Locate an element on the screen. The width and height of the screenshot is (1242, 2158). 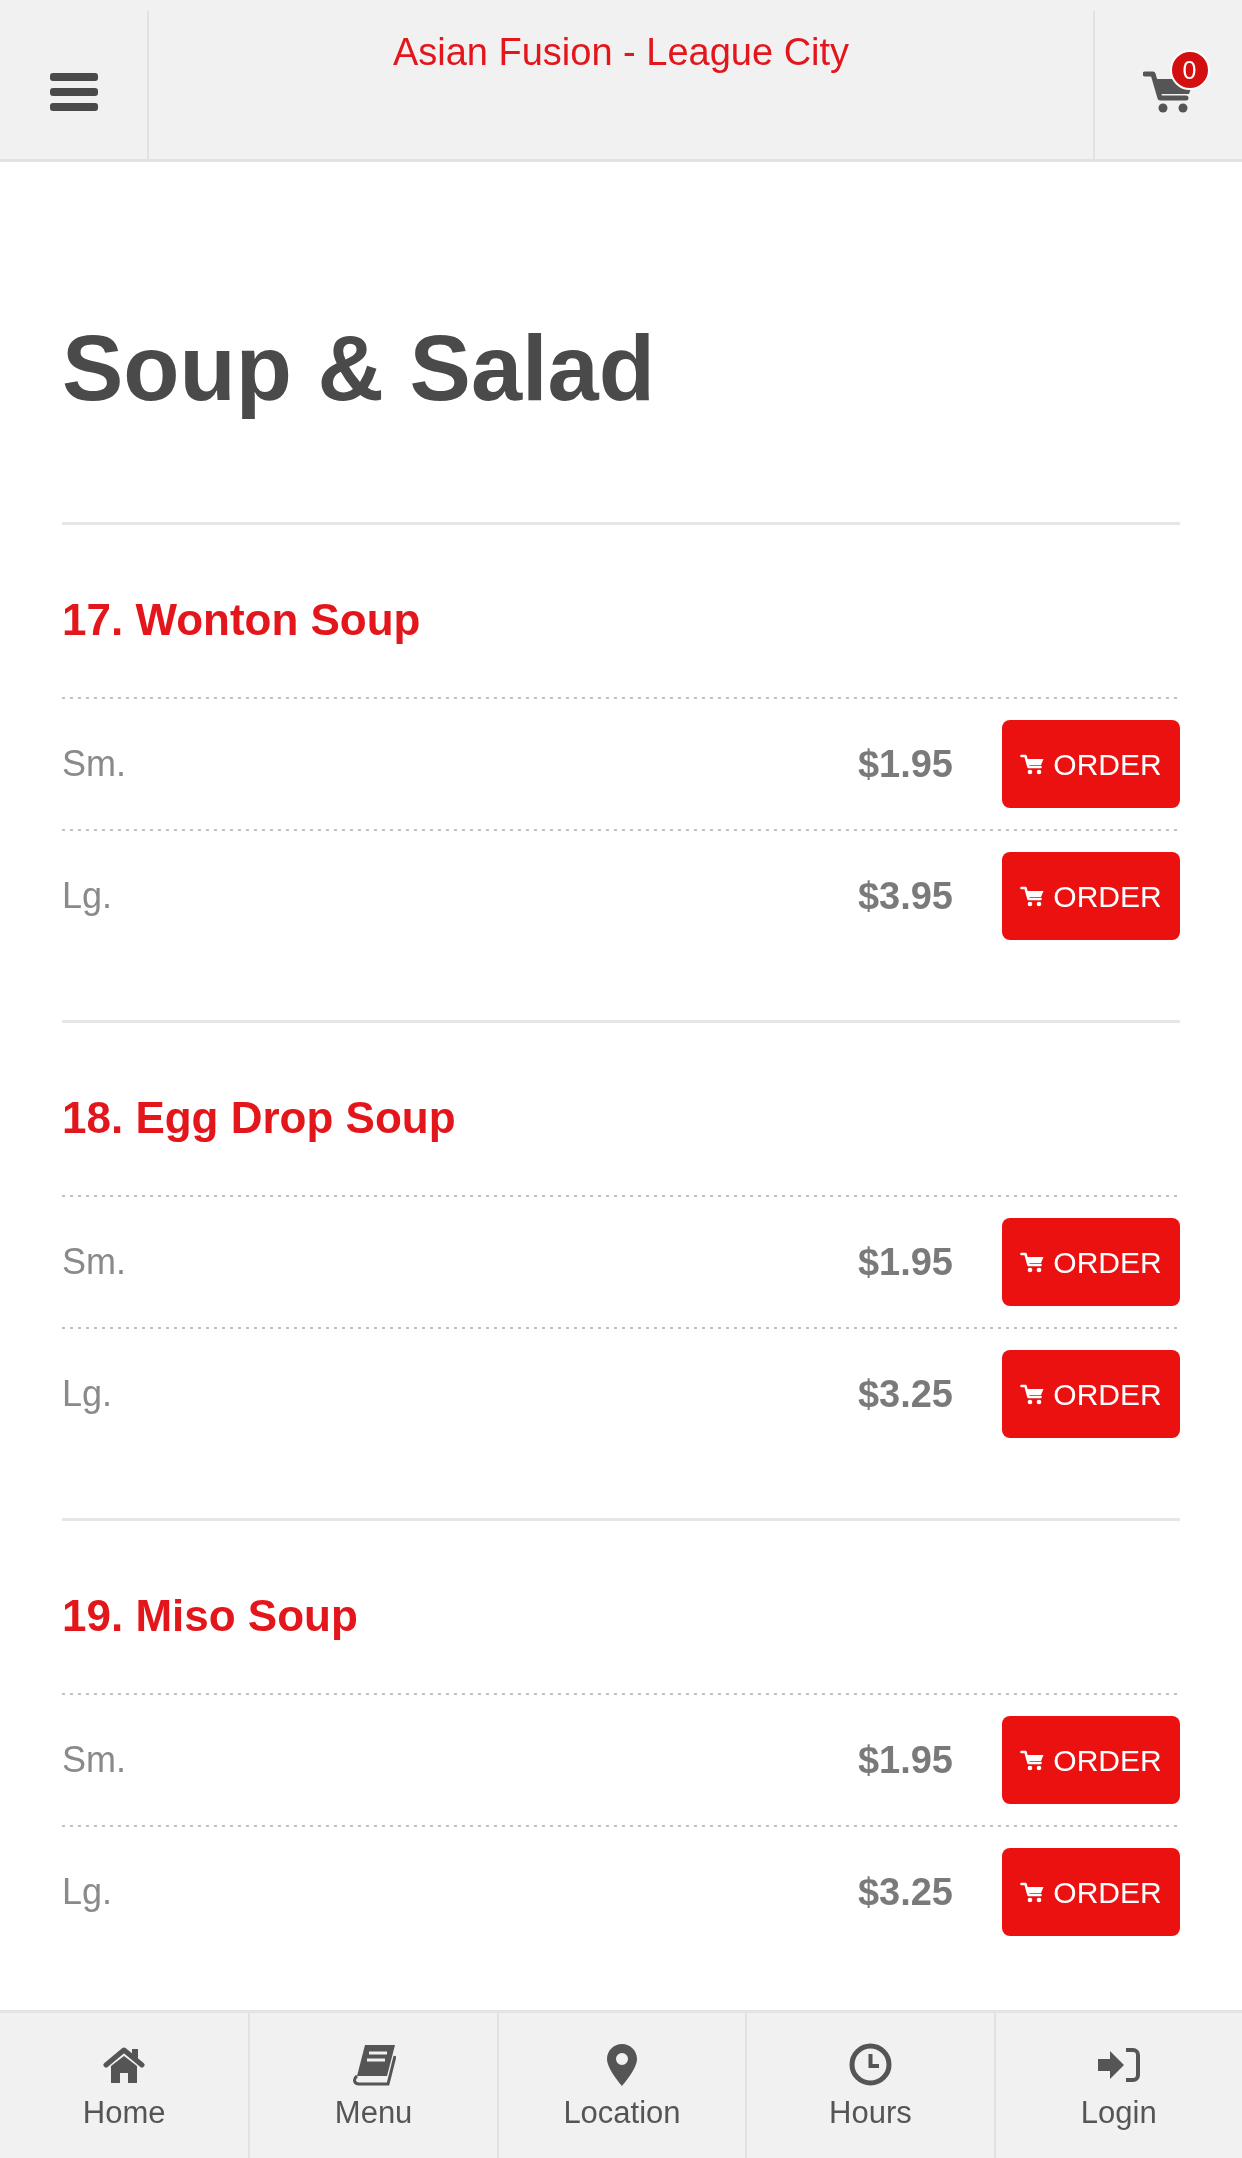
item-title: 18. Egg Drop Soup is located at coordinates (259, 1118).